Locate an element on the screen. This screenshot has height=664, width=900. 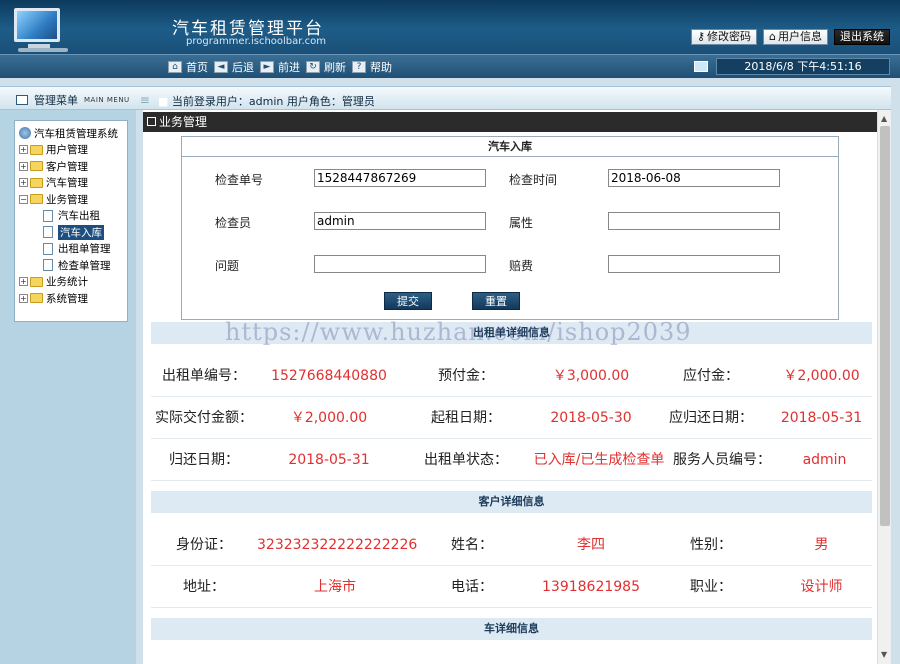
detail-value: 上海市 is located at coordinates (335, 587).